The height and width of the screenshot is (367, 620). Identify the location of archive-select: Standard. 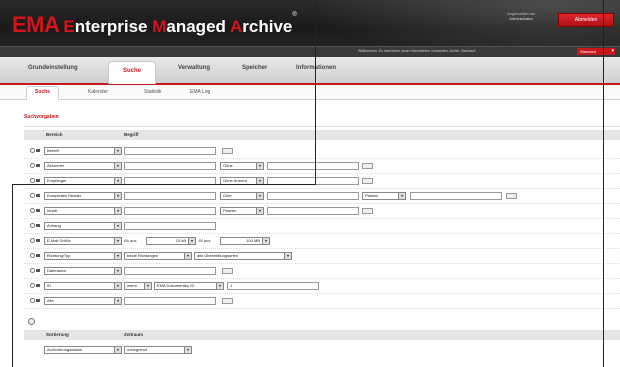
(596, 51).